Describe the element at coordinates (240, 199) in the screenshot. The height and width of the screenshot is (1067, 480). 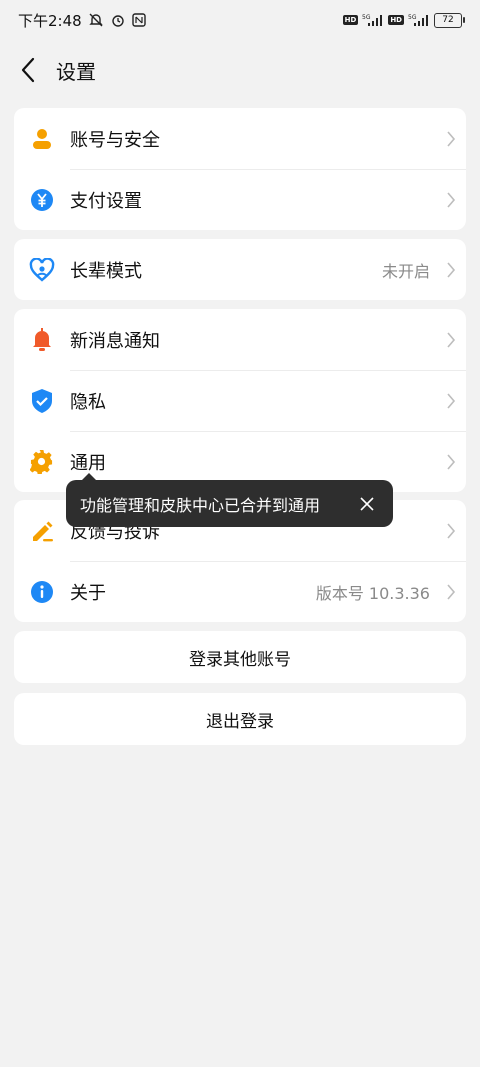
I see `settings-item-payment: 支付设置` at that location.